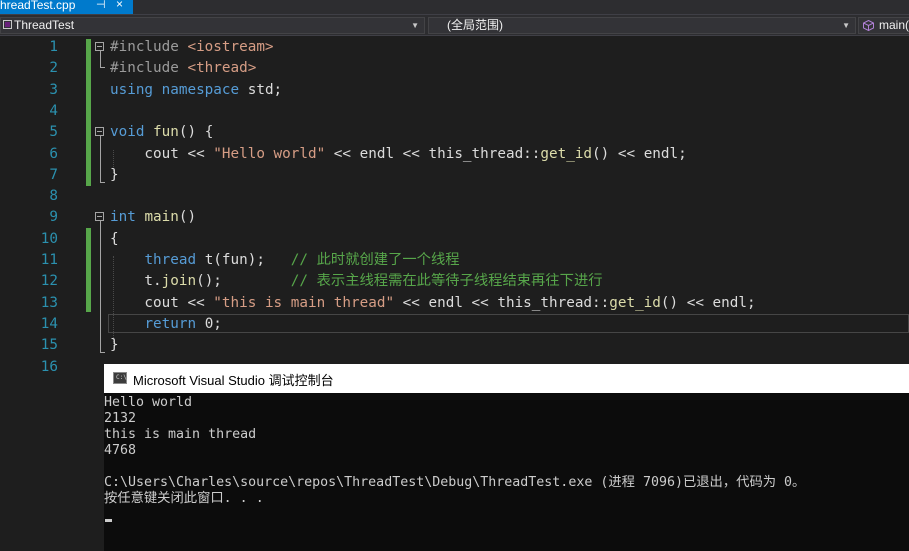 This screenshot has height=551, width=909. I want to click on line-number: 13, so click(49, 302).